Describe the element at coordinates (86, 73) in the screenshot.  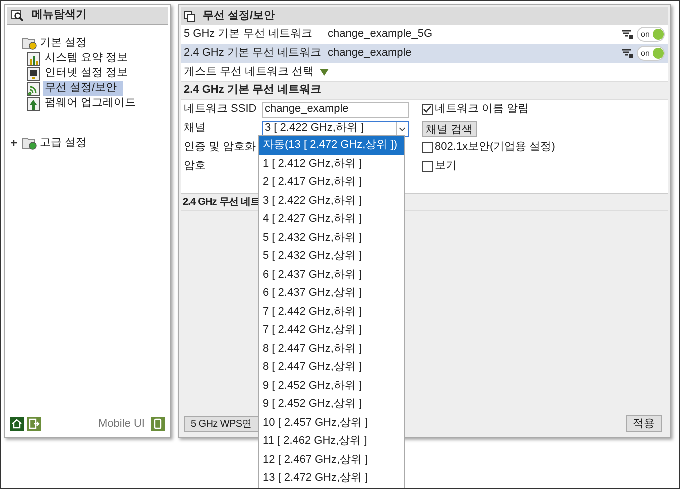
I see `tree-item: 인터넷 설정 정보` at that location.